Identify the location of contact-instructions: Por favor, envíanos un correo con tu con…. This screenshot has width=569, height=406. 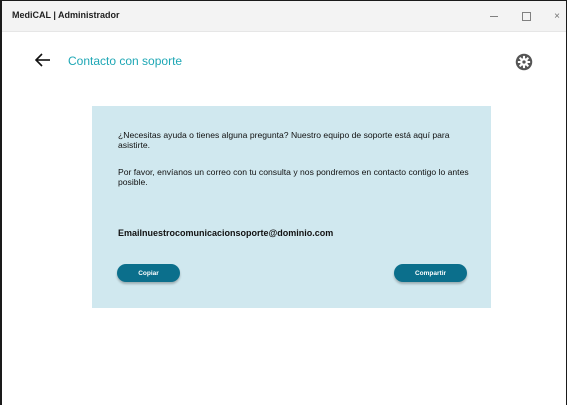
(293, 177).